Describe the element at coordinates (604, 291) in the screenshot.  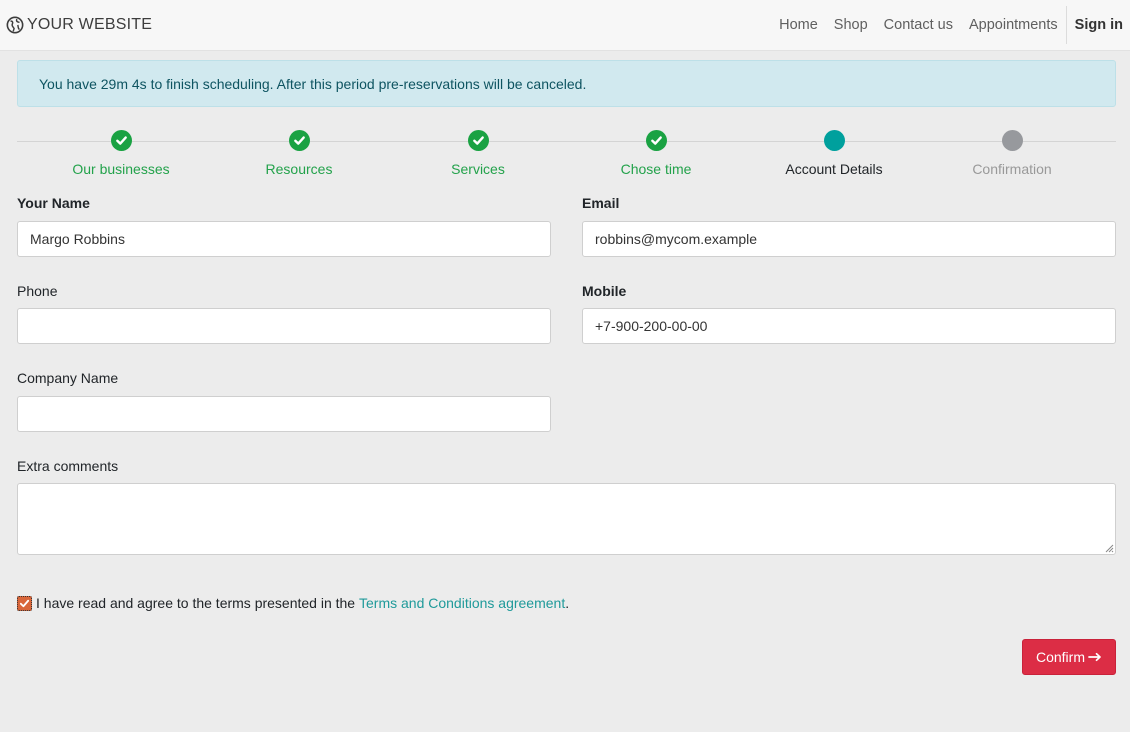
I see `mobile-label: Mobile` at that location.